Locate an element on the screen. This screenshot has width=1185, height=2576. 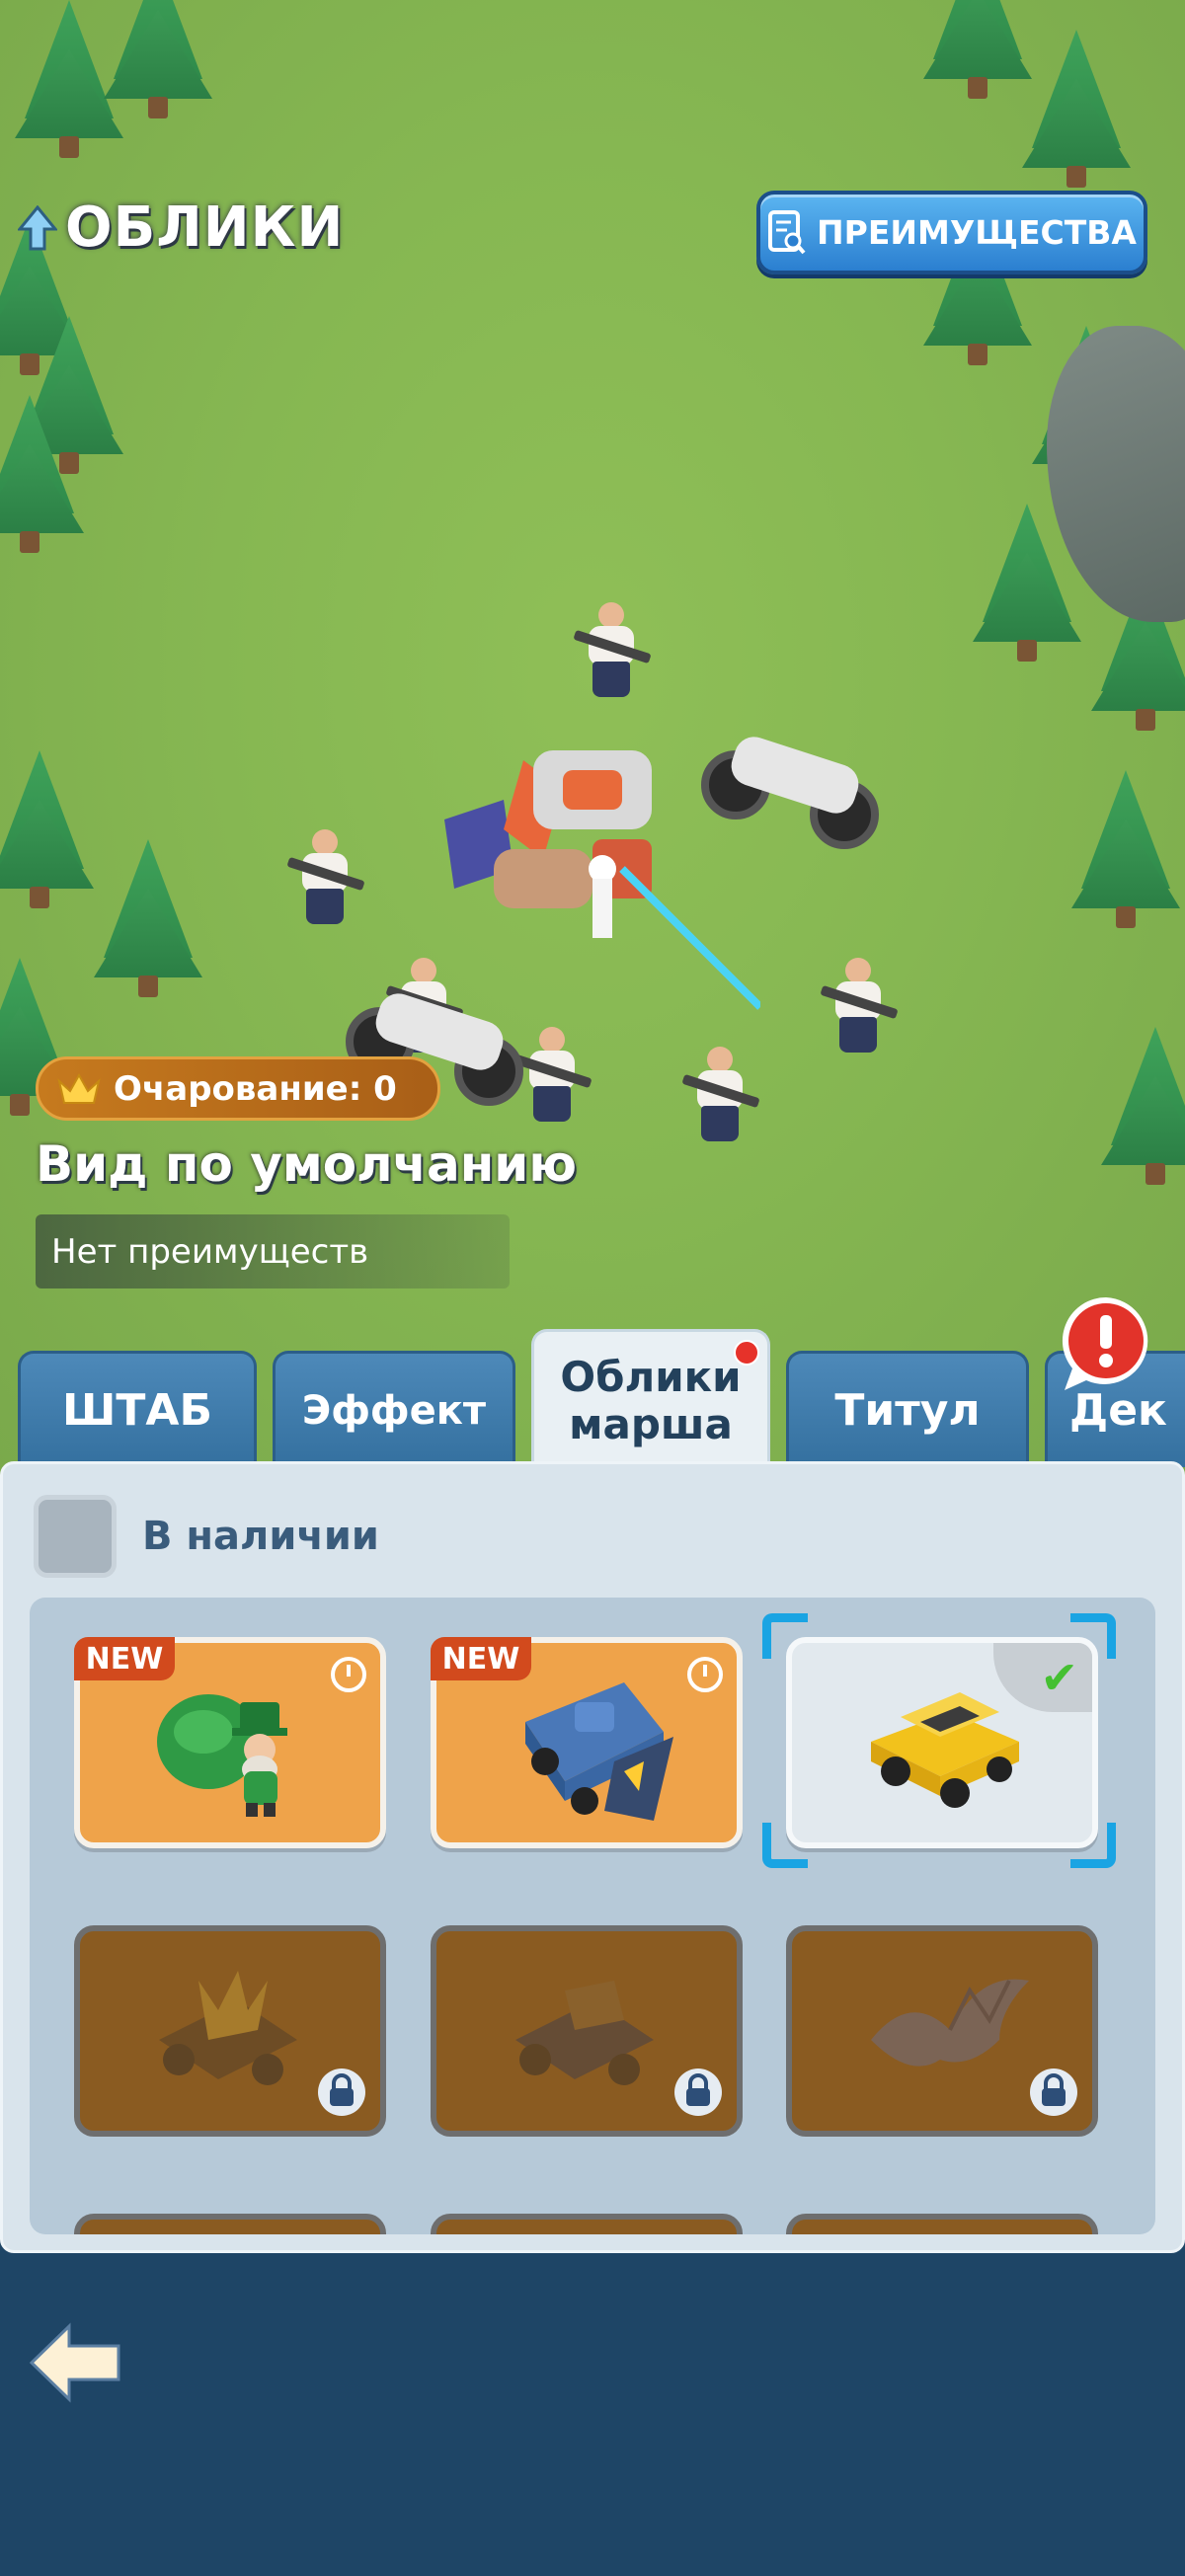
tab-march-skins: Облики марша is located at coordinates (651, 1399).